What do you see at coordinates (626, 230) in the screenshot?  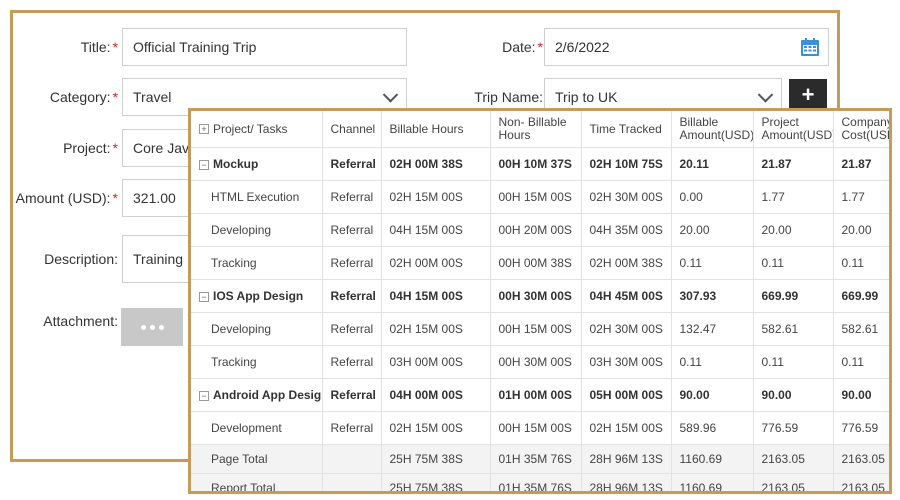 I see `time-tracked-cell: 04H 35M 00S` at bounding box center [626, 230].